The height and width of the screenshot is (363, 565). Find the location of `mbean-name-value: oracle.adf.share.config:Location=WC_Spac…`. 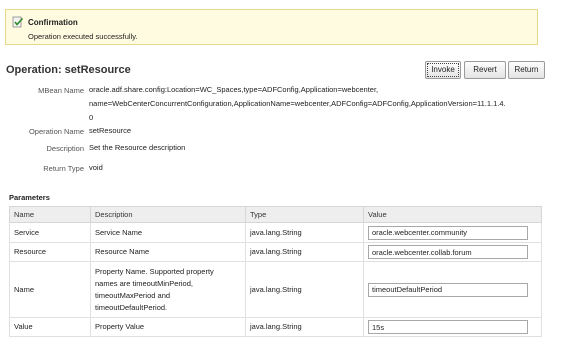

mbean-name-value: oracle.adf.share.config:Location=WC_Spac… is located at coordinates (319, 104).